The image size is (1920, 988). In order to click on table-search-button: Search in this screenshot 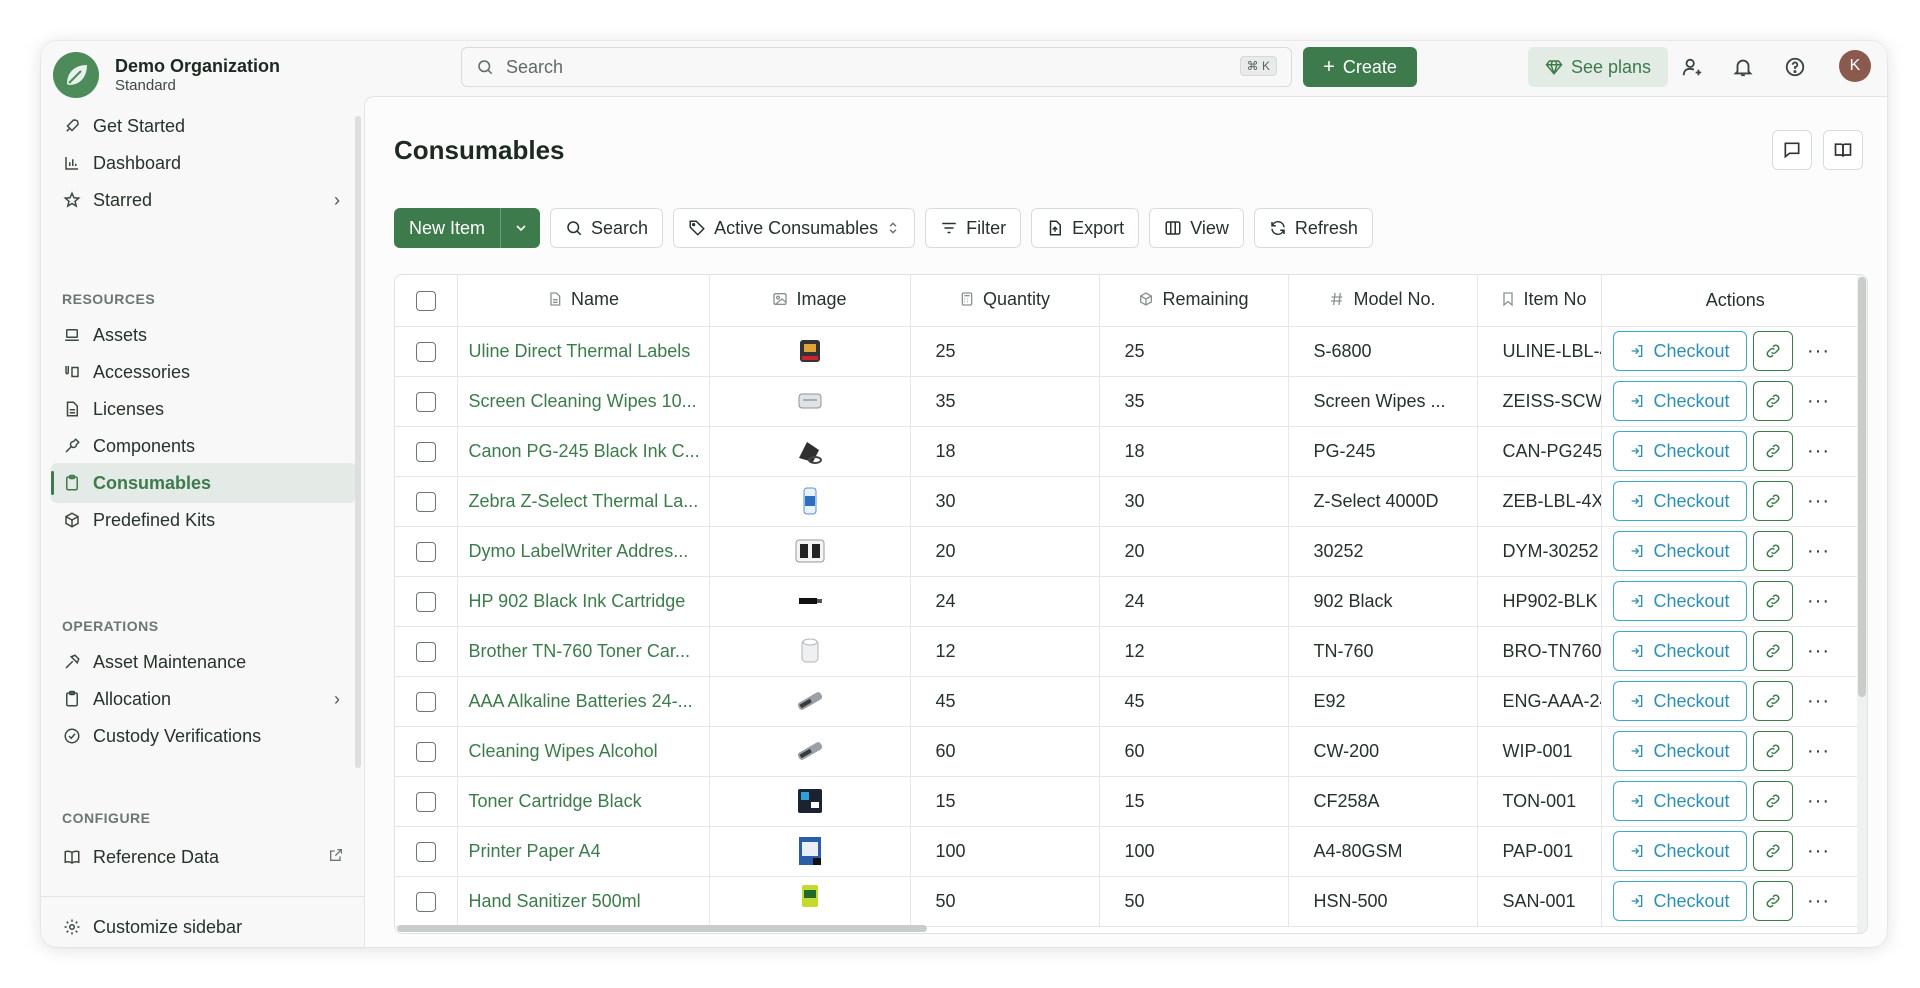, I will do `click(607, 228)`.